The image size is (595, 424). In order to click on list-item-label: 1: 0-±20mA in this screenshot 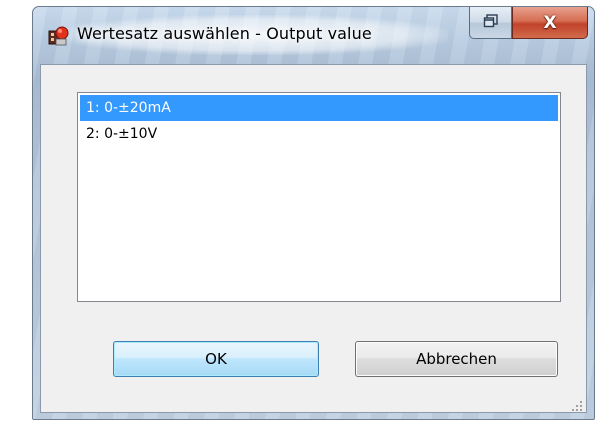, I will do `click(128, 108)`.